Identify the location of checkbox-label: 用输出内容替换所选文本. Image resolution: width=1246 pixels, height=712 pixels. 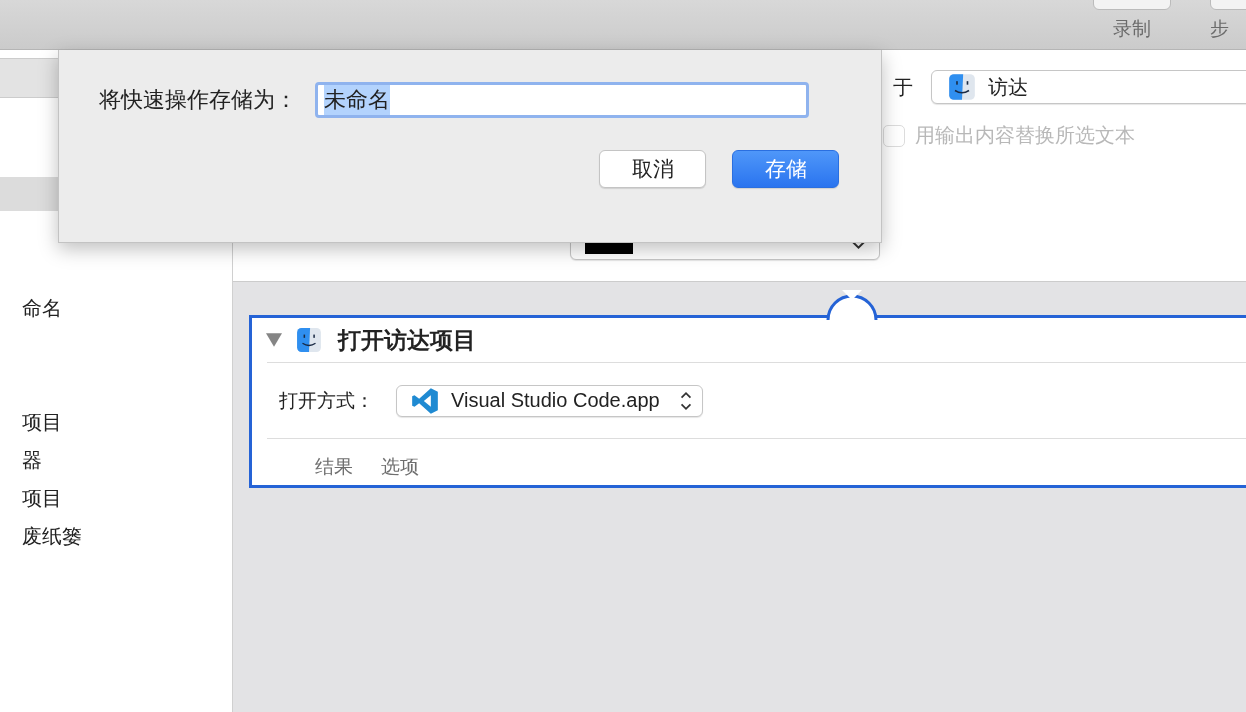
(1025, 135).